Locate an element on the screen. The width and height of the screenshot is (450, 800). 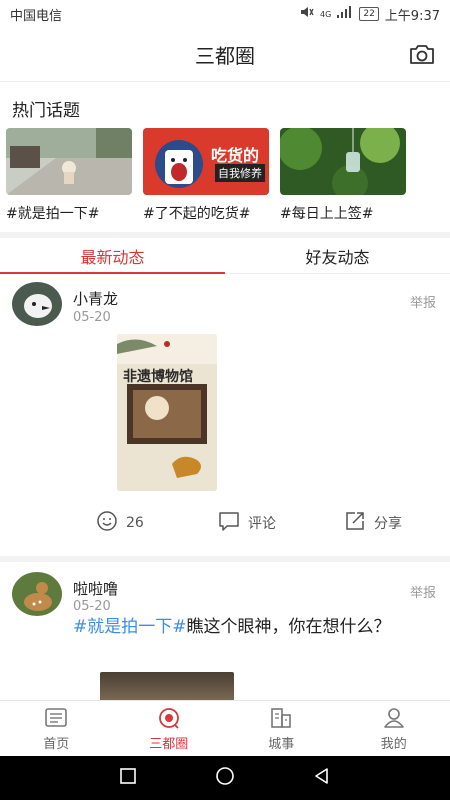
hot-topic-card: #每日上上签# is located at coordinates (343, 175).